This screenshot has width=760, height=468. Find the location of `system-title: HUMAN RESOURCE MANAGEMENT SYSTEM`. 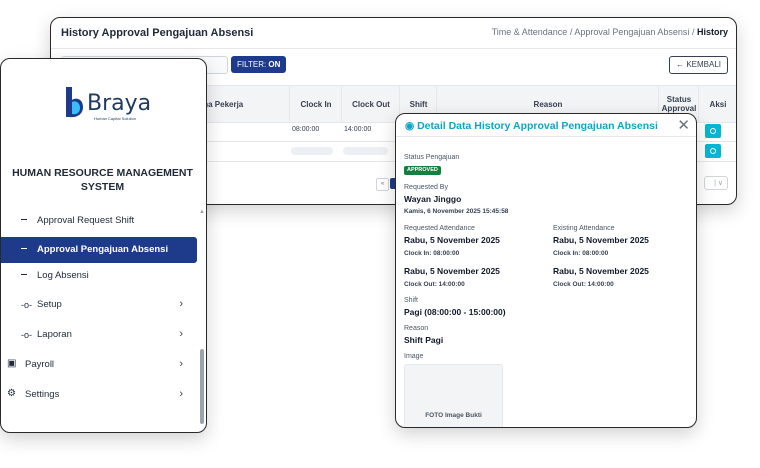

system-title: HUMAN RESOURCE MANAGEMENT SYSTEM is located at coordinates (102, 180).